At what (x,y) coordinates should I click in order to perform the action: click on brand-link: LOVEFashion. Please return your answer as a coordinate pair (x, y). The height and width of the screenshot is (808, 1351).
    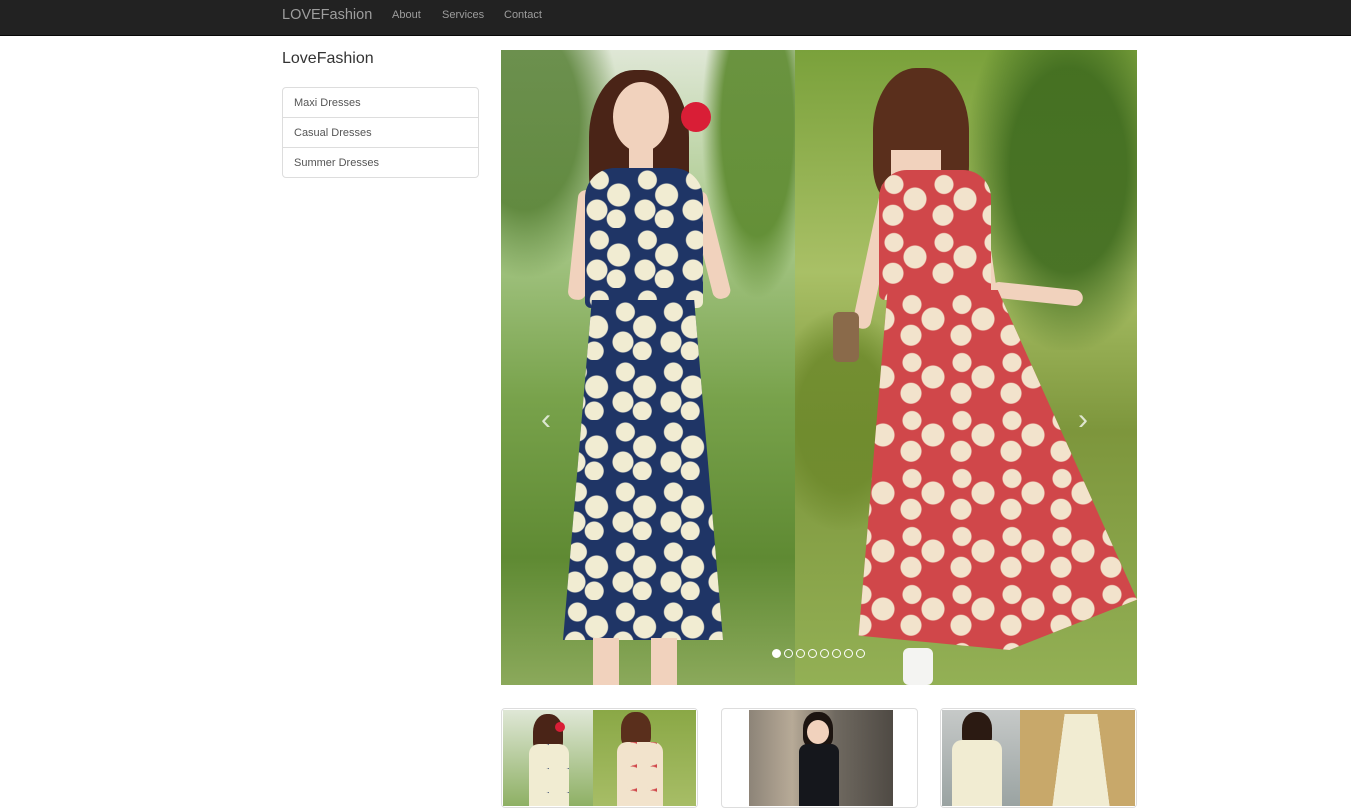
    Looking at the image, I should click on (327, 17).